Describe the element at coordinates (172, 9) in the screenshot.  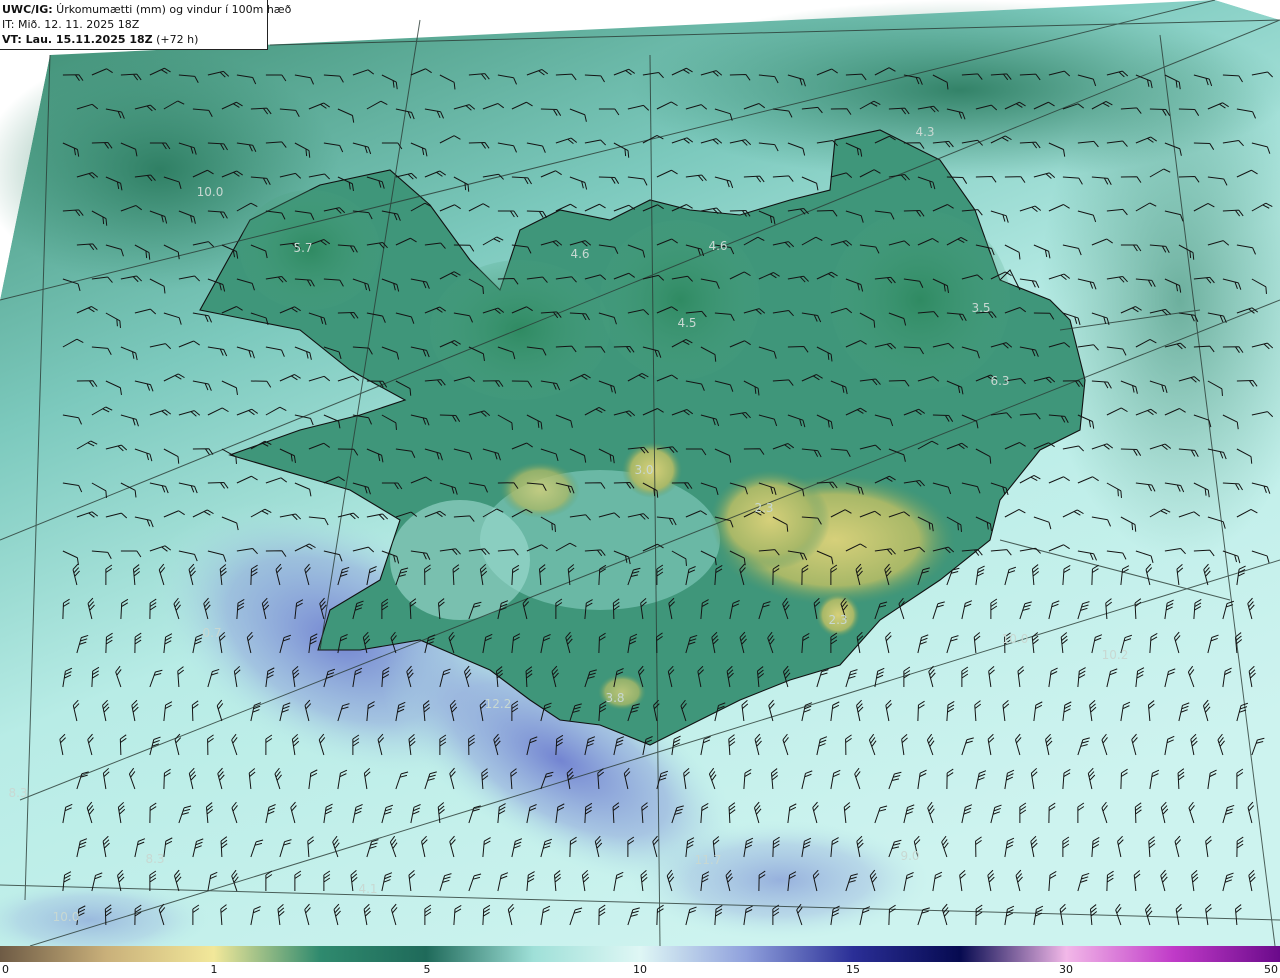
I see `product-name: Úrkomumætti (mm) og vindur í 100m hæð` at that location.